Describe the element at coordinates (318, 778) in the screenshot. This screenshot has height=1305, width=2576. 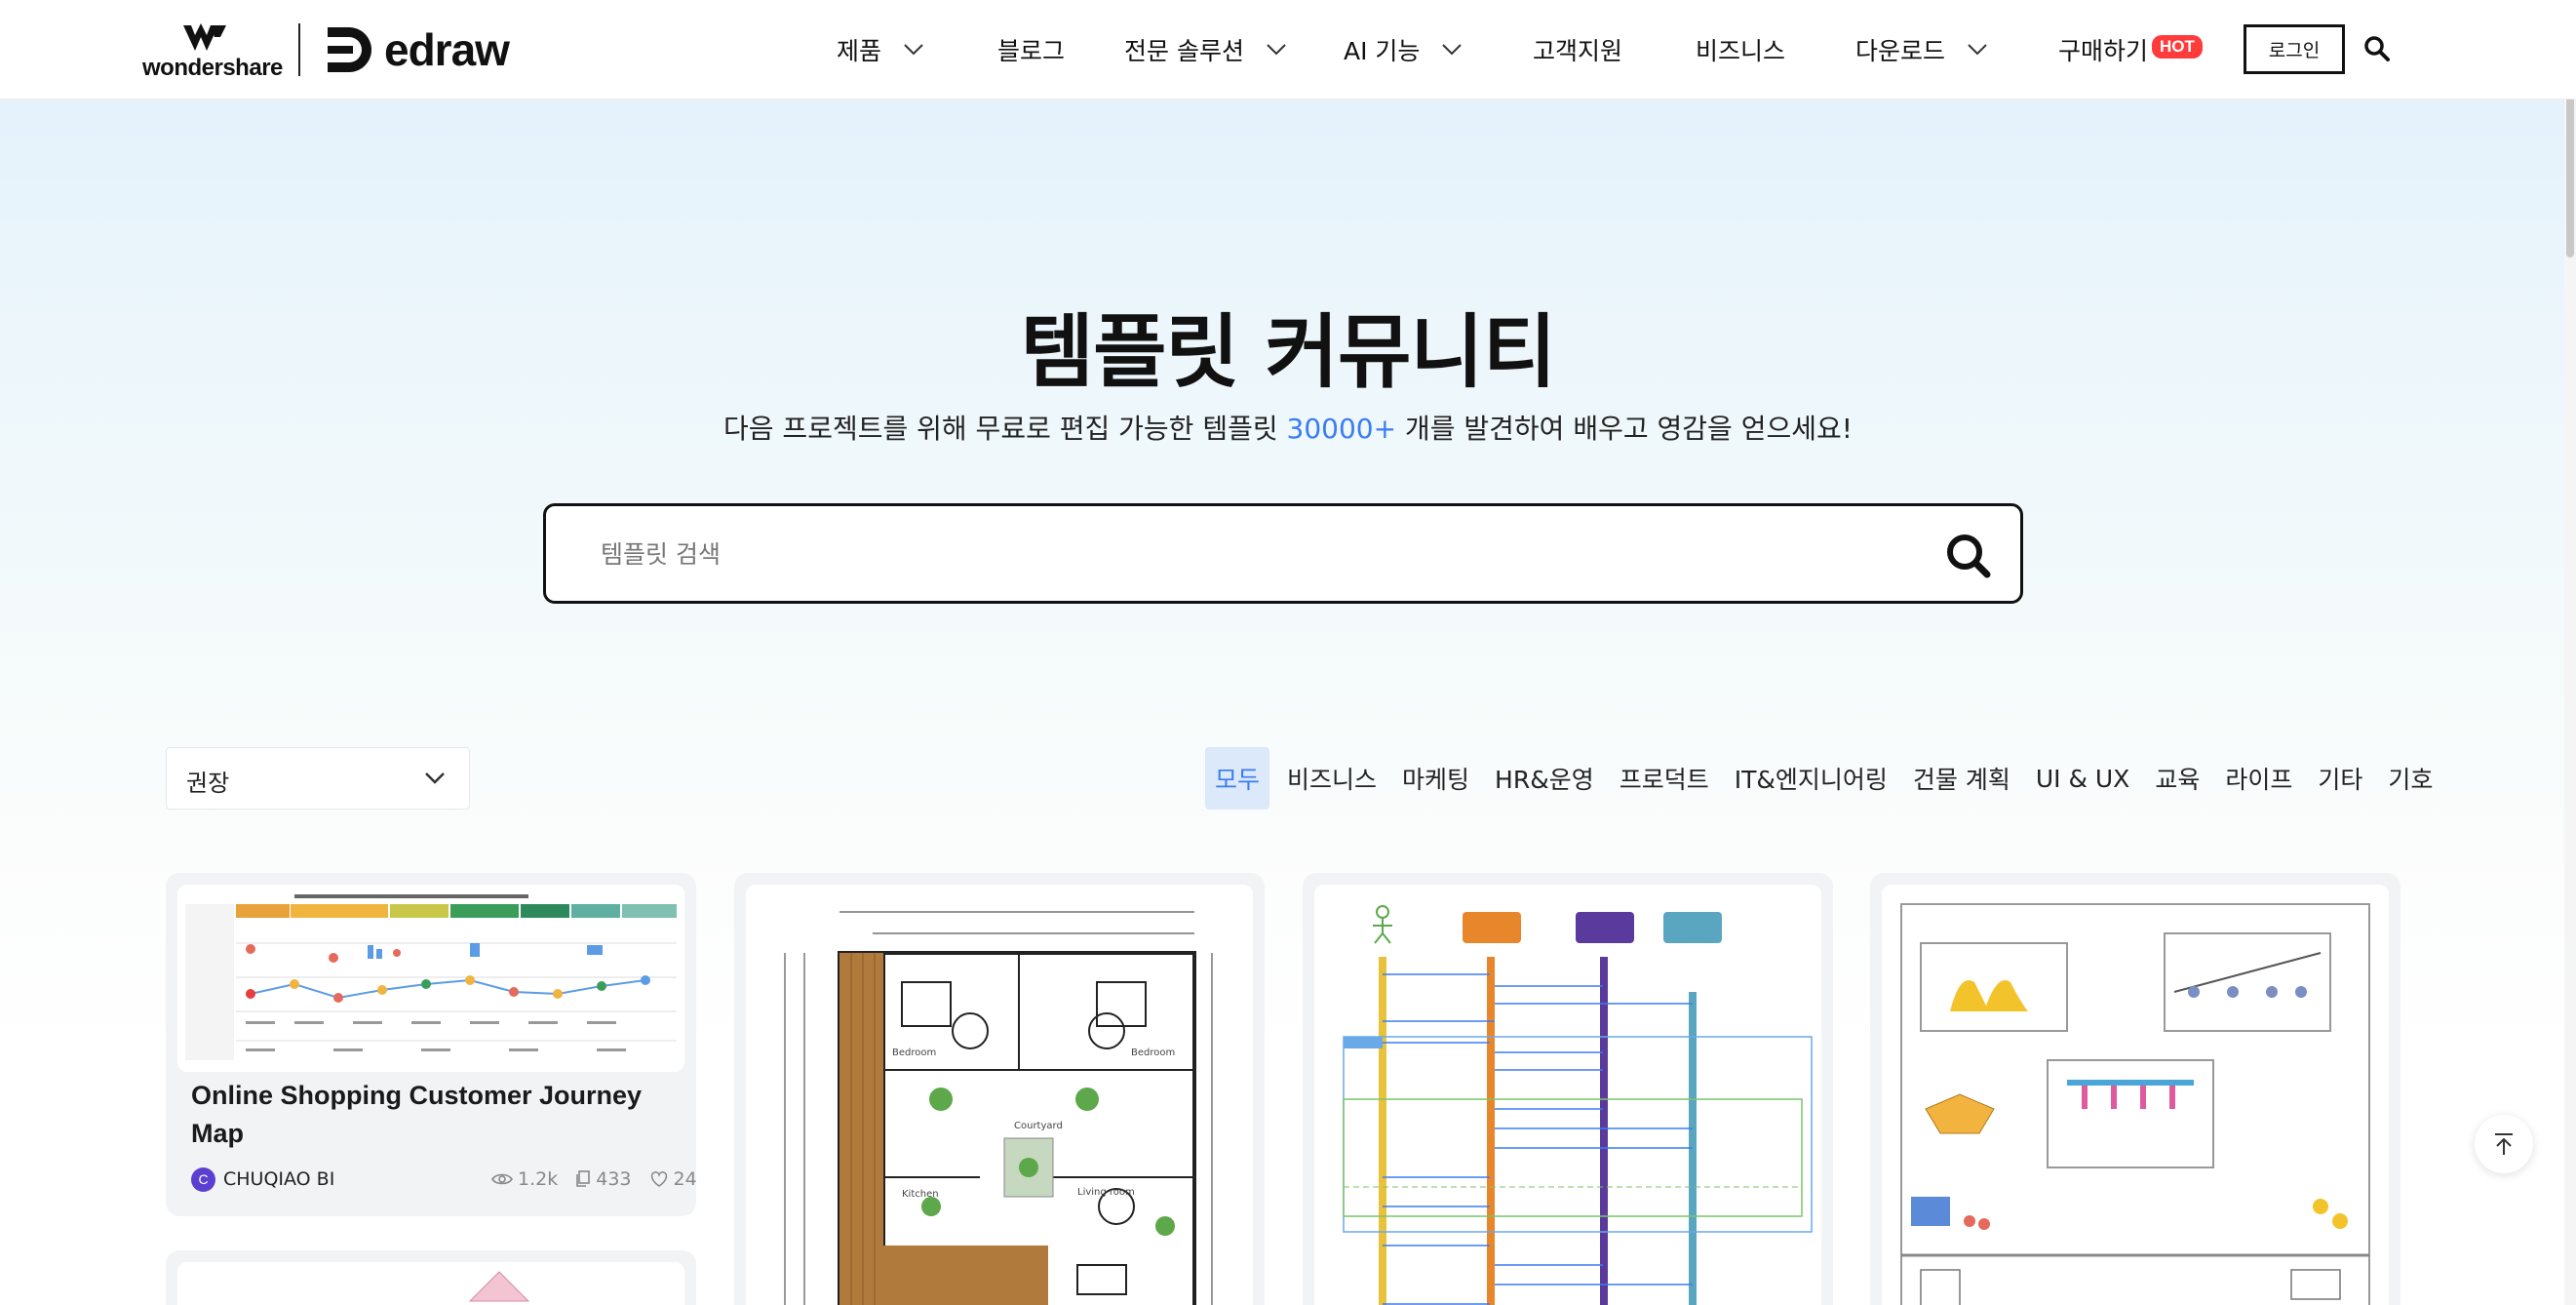
I see `sort-select: 권장` at that location.